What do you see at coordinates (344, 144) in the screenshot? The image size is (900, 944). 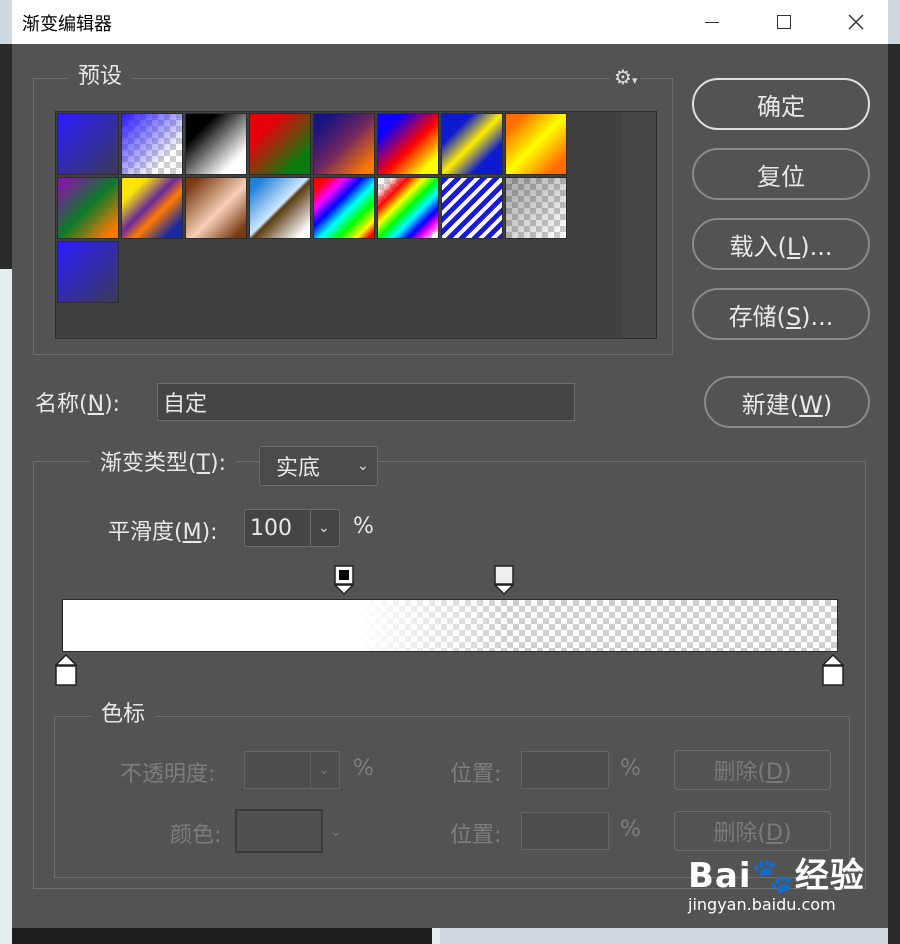 I see `preset-swatch-violet-orange` at bounding box center [344, 144].